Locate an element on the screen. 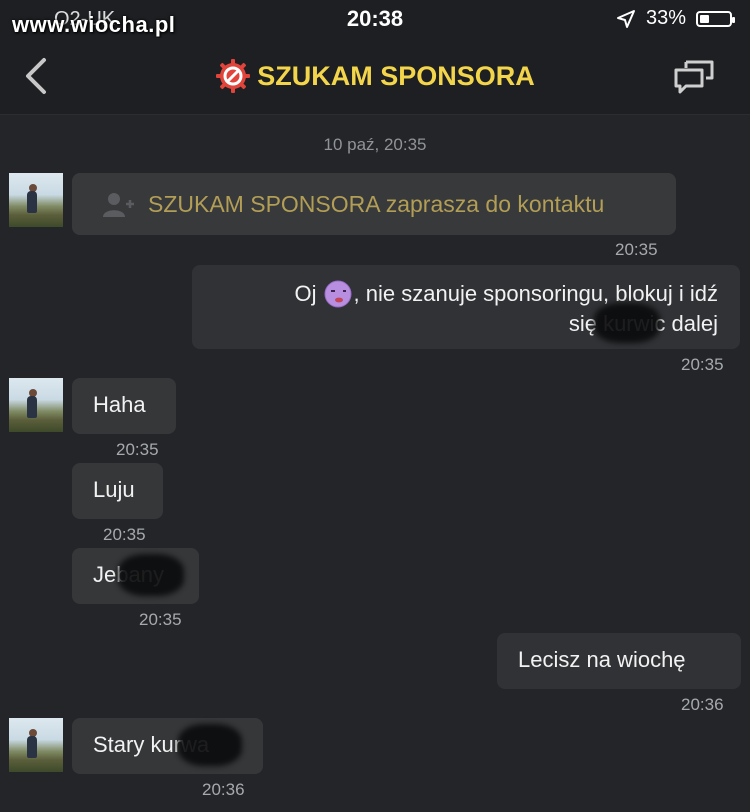 This screenshot has width=750, height=812. dizzy-face-emoji is located at coordinates (338, 294).